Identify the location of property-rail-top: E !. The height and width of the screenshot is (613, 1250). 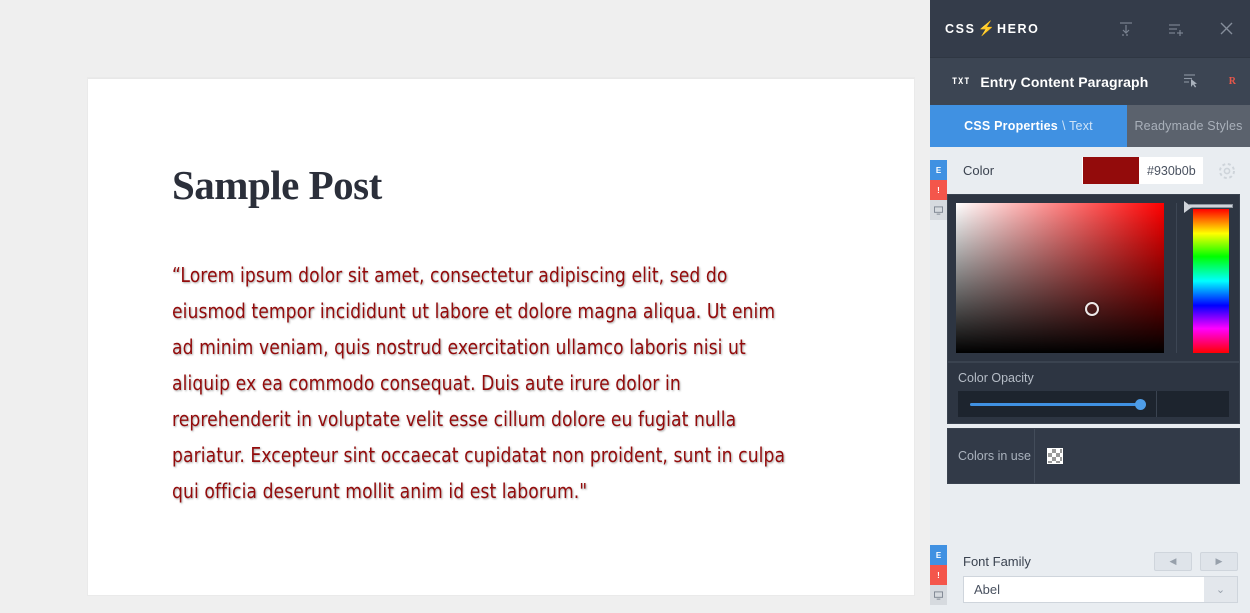
(938, 190).